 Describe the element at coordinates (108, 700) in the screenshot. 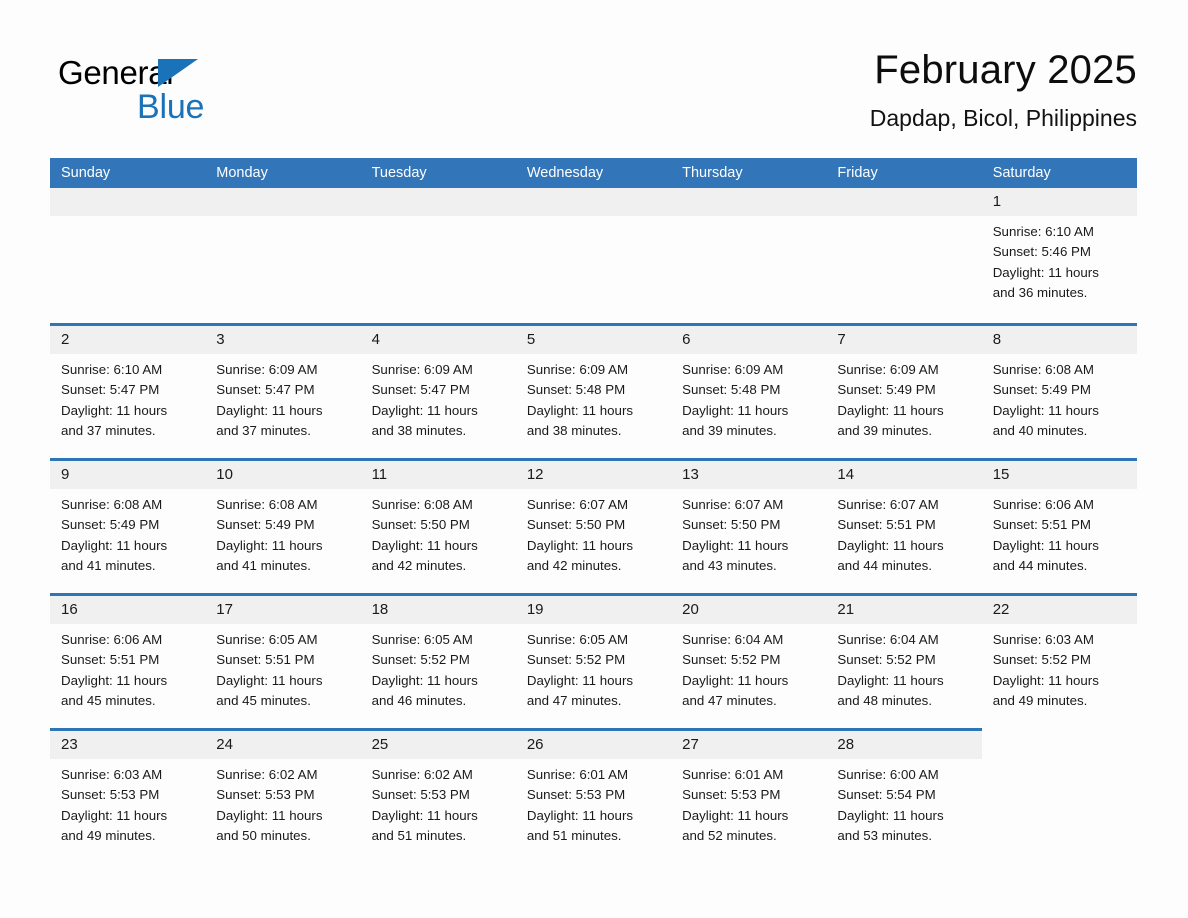

I see `daylight-text-line2: and 45 minutes.` at that location.